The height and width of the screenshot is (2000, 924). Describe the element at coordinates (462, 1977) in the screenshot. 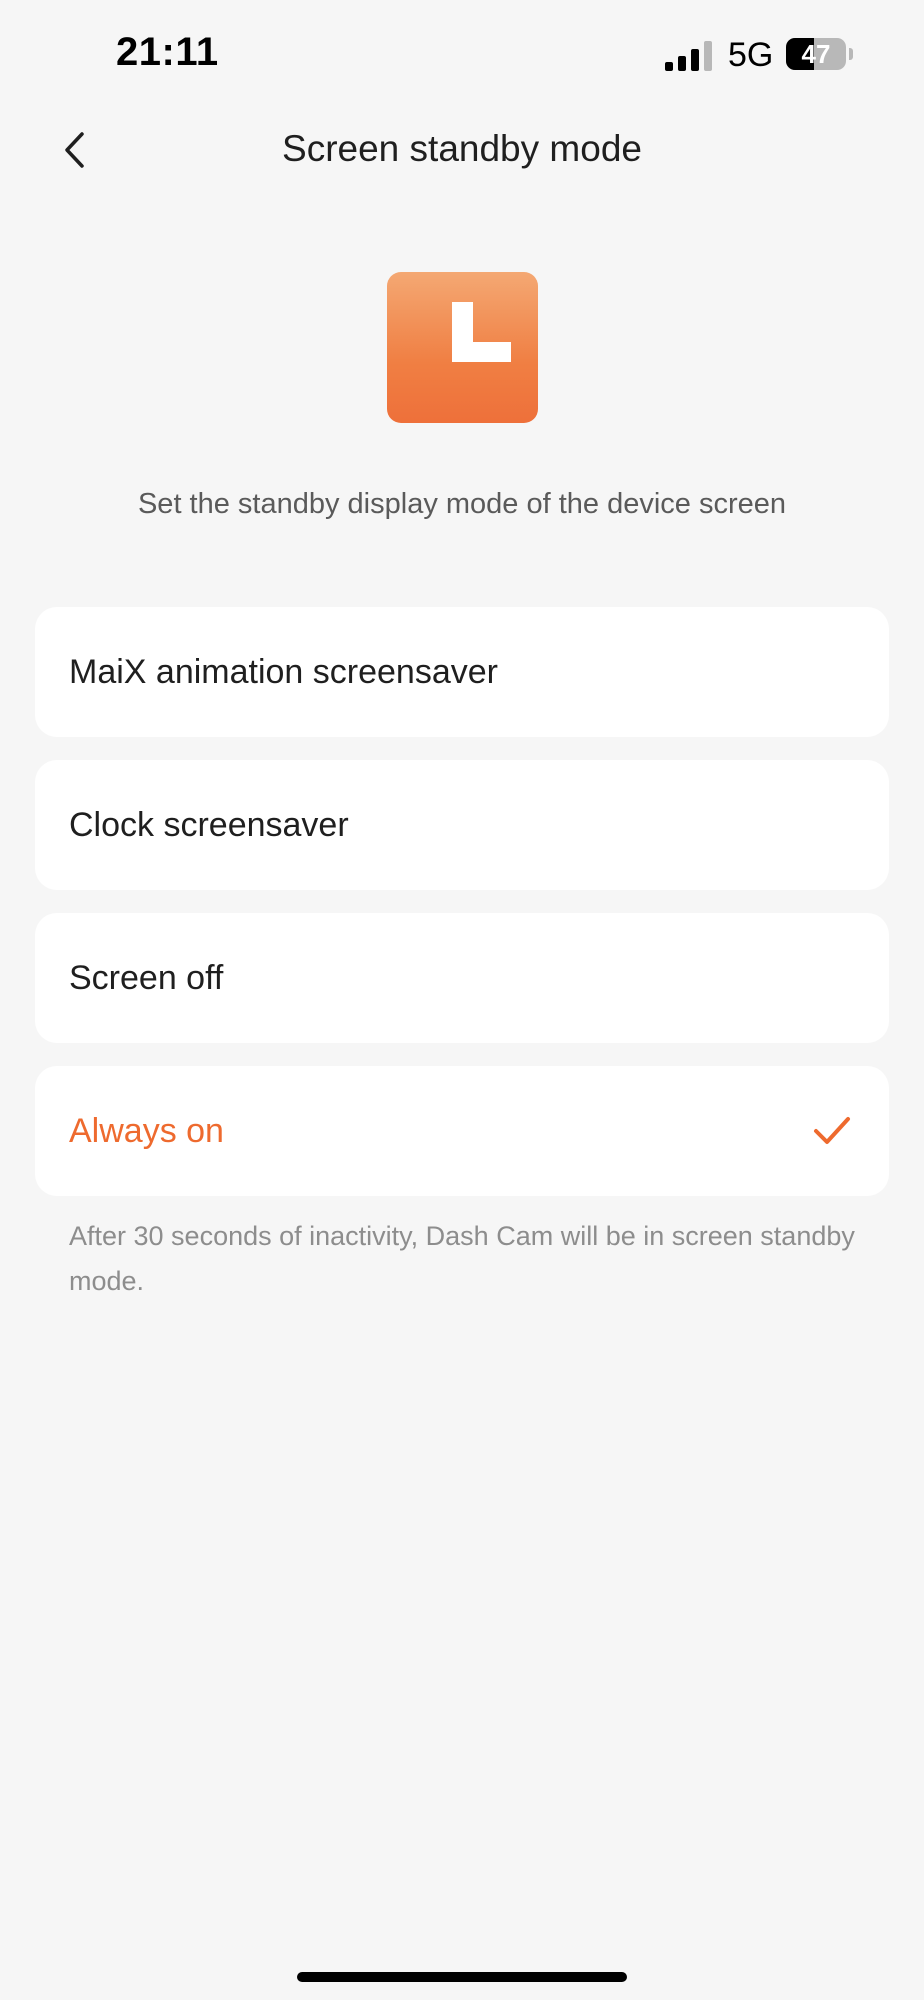

I see `home-indicator` at that location.